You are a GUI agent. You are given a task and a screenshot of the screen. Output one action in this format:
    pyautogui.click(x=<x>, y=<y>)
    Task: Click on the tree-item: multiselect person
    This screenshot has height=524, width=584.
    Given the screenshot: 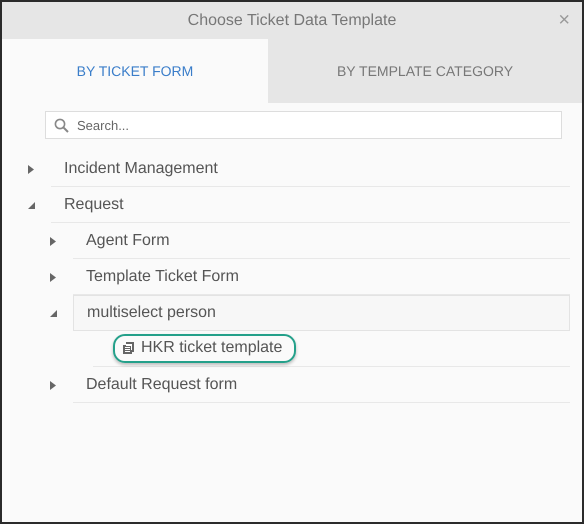 What is the action you would take?
    pyautogui.click(x=321, y=313)
    